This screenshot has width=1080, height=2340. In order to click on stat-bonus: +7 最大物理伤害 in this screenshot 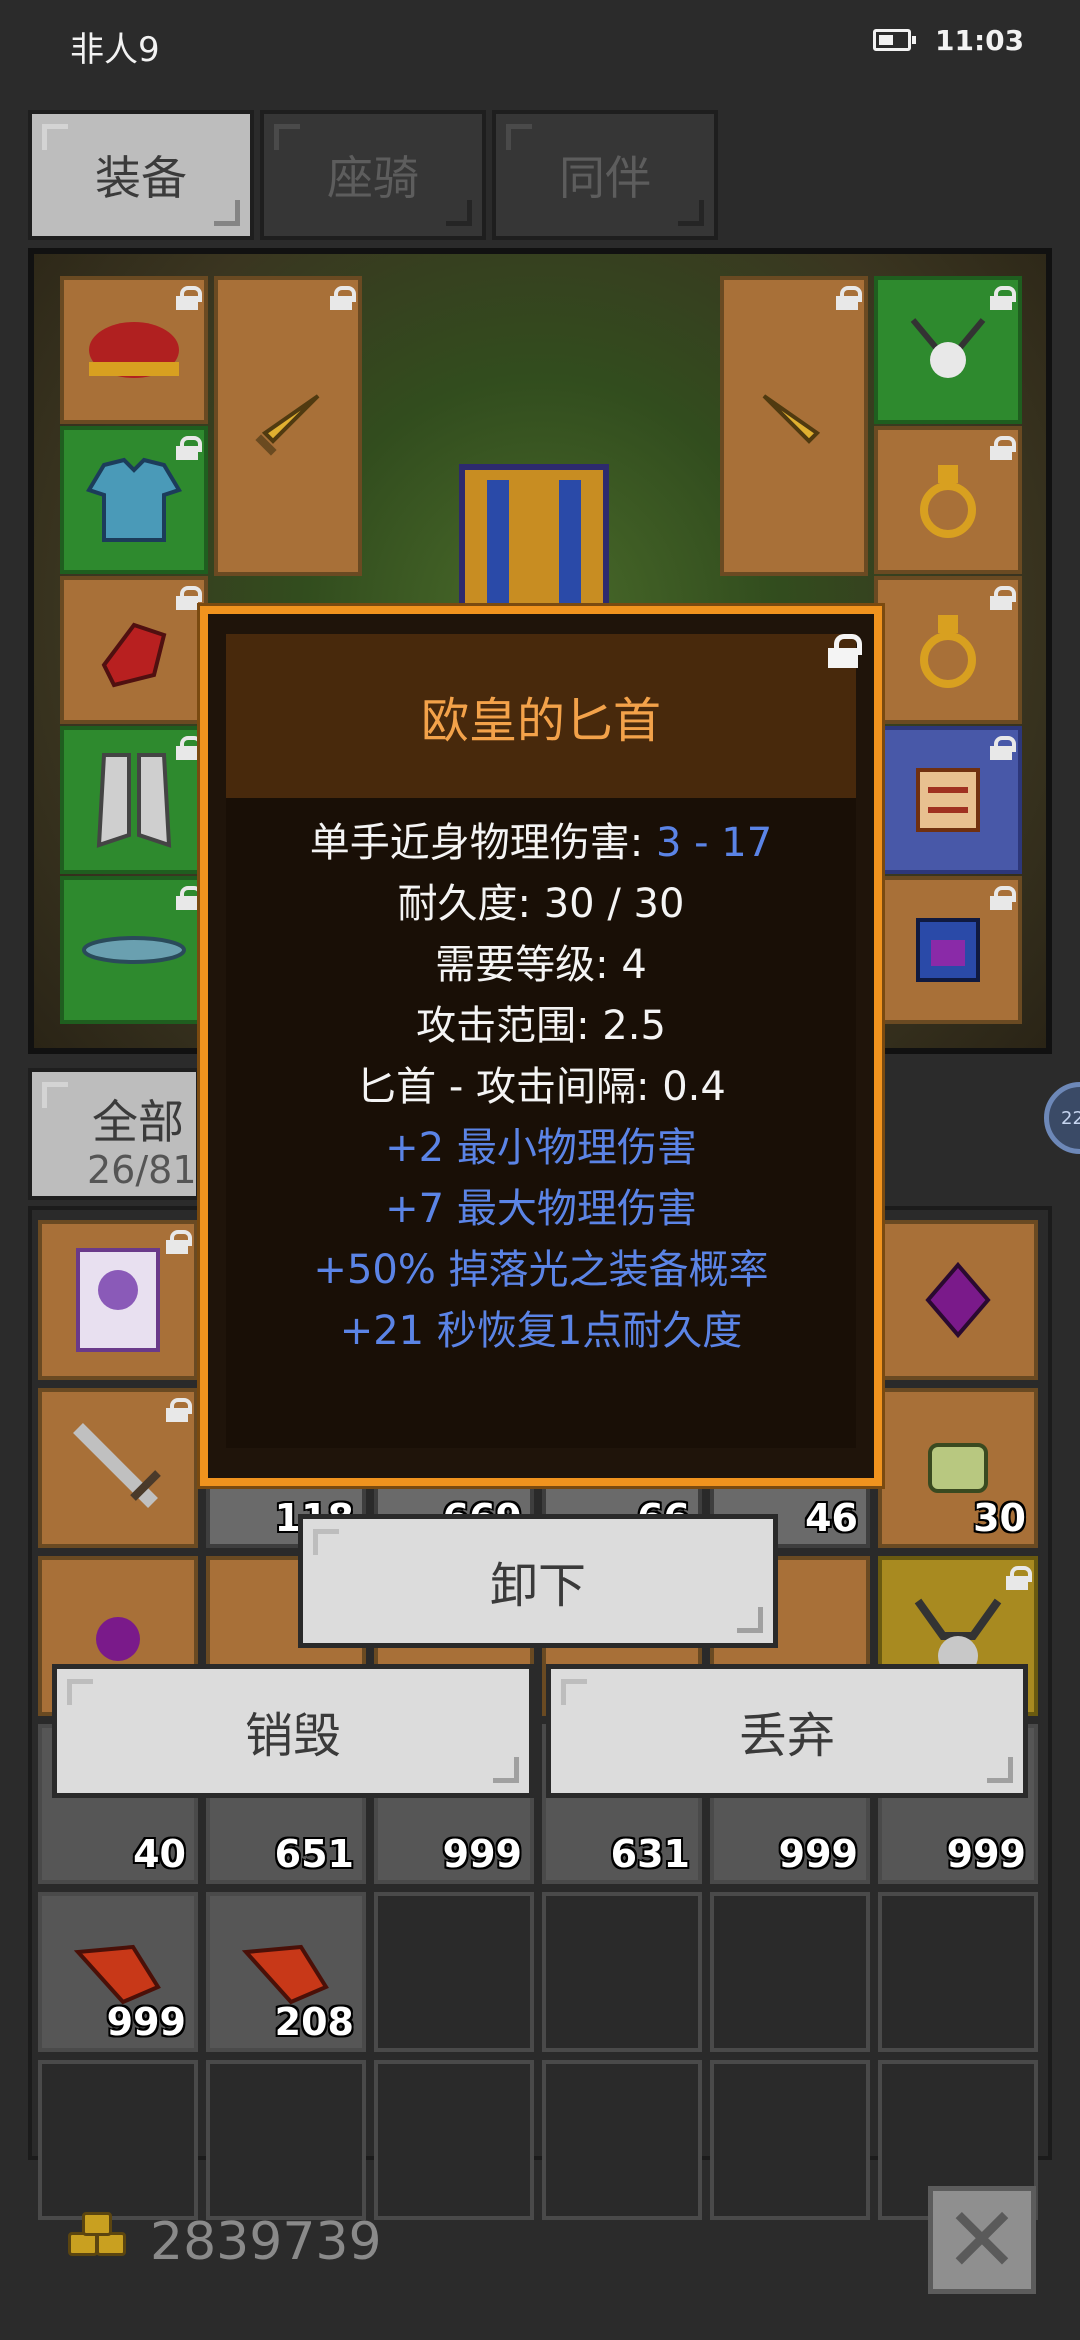, I will do `click(541, 1209)`.